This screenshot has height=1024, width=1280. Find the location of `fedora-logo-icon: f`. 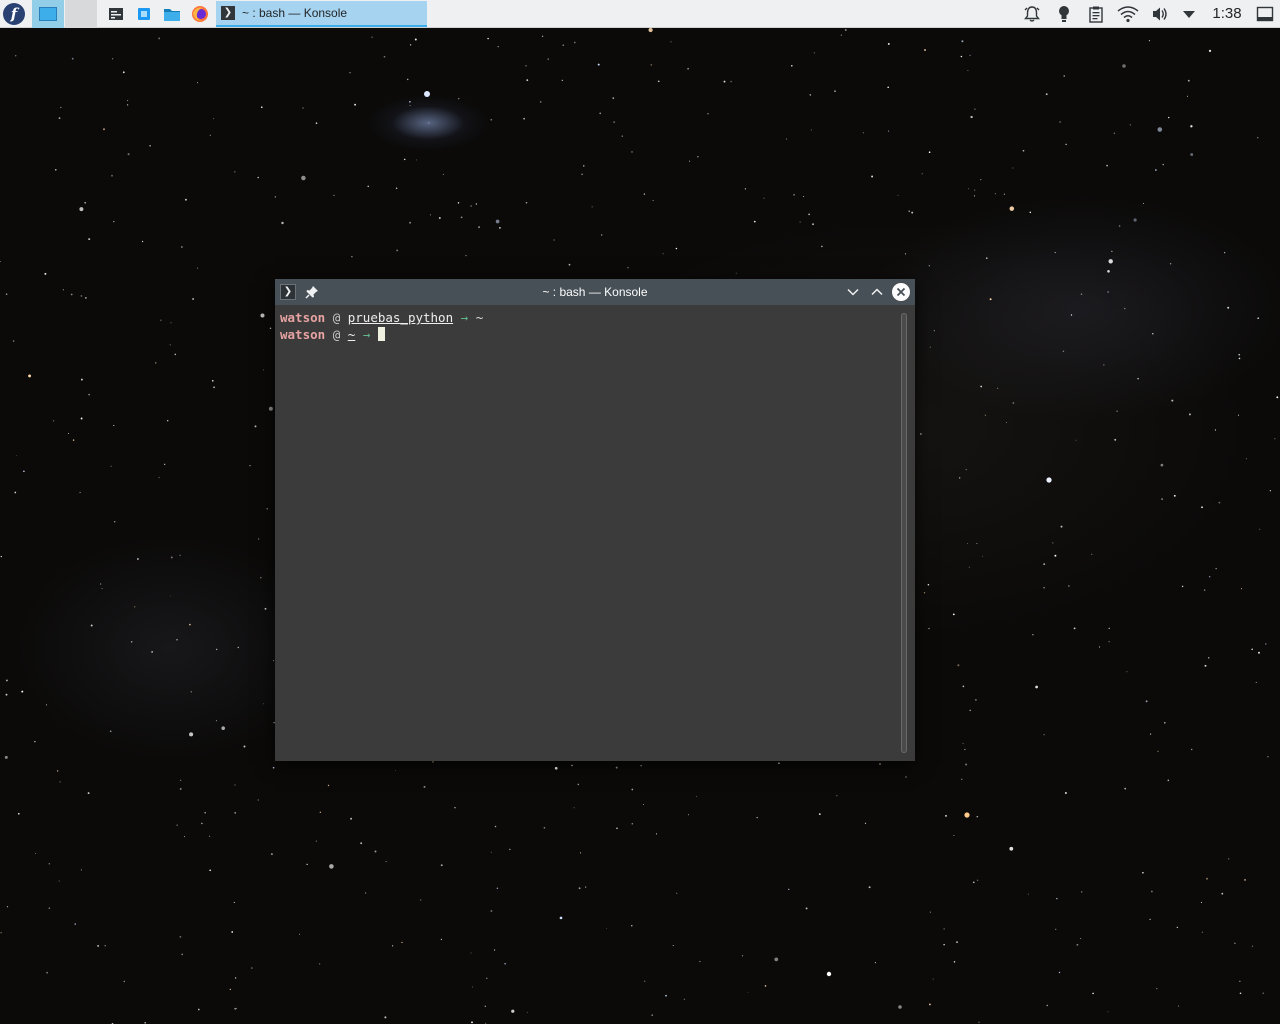

fedora-logo-icon: f is located at coordinates (14, 14).